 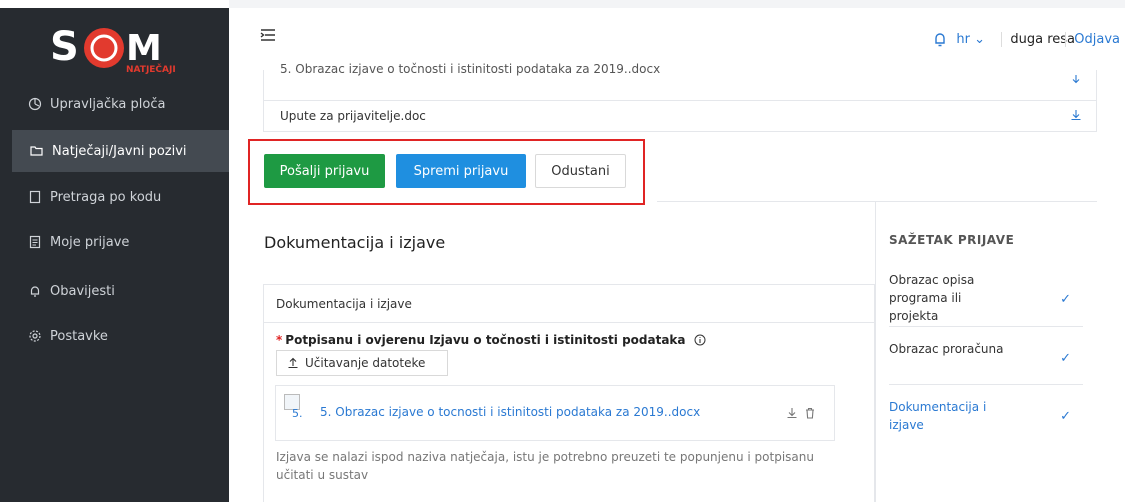 What do you see at coordinates (113, 49) in the screenshot?
I see `logo: S M NATJEČAJI` at bounding box center [113, 49].